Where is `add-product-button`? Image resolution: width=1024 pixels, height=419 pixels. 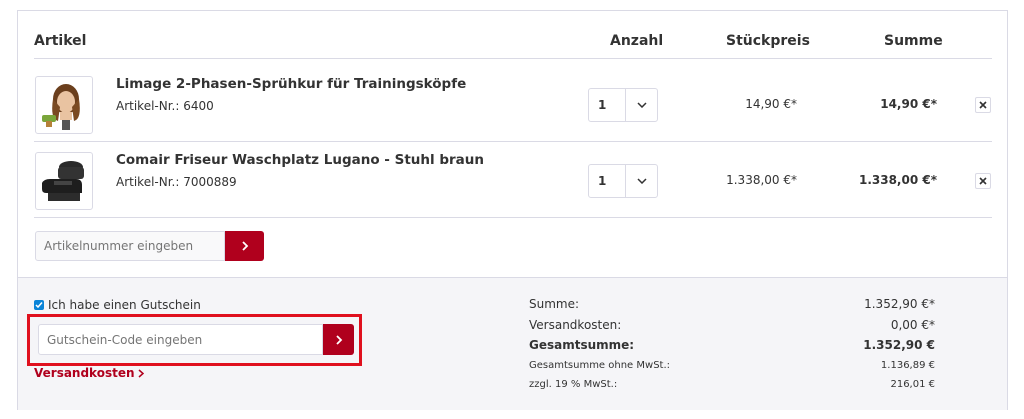 add-product-button is located at coordinates (244, 246).